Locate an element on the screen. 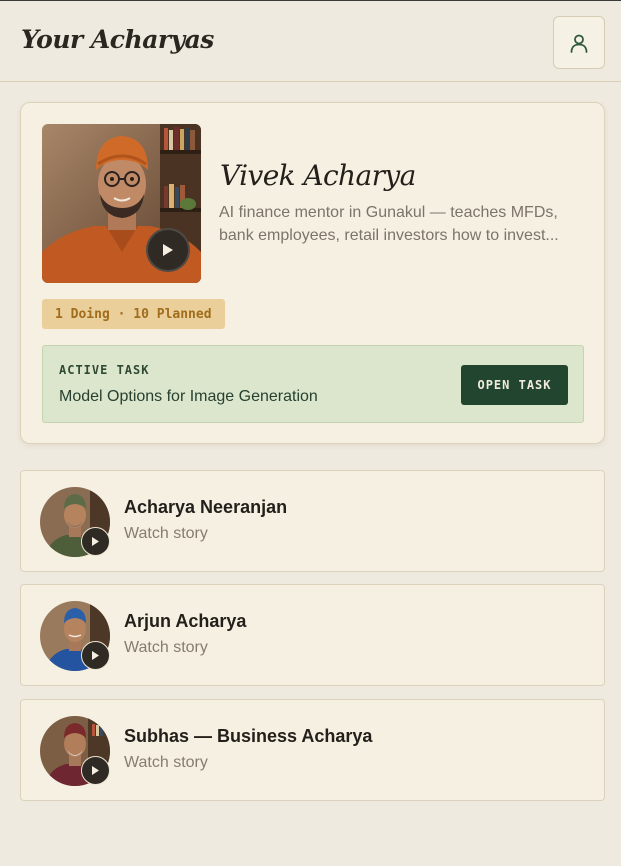  acharya-name: Arjun Acharya is located at coordinates (185, 621).